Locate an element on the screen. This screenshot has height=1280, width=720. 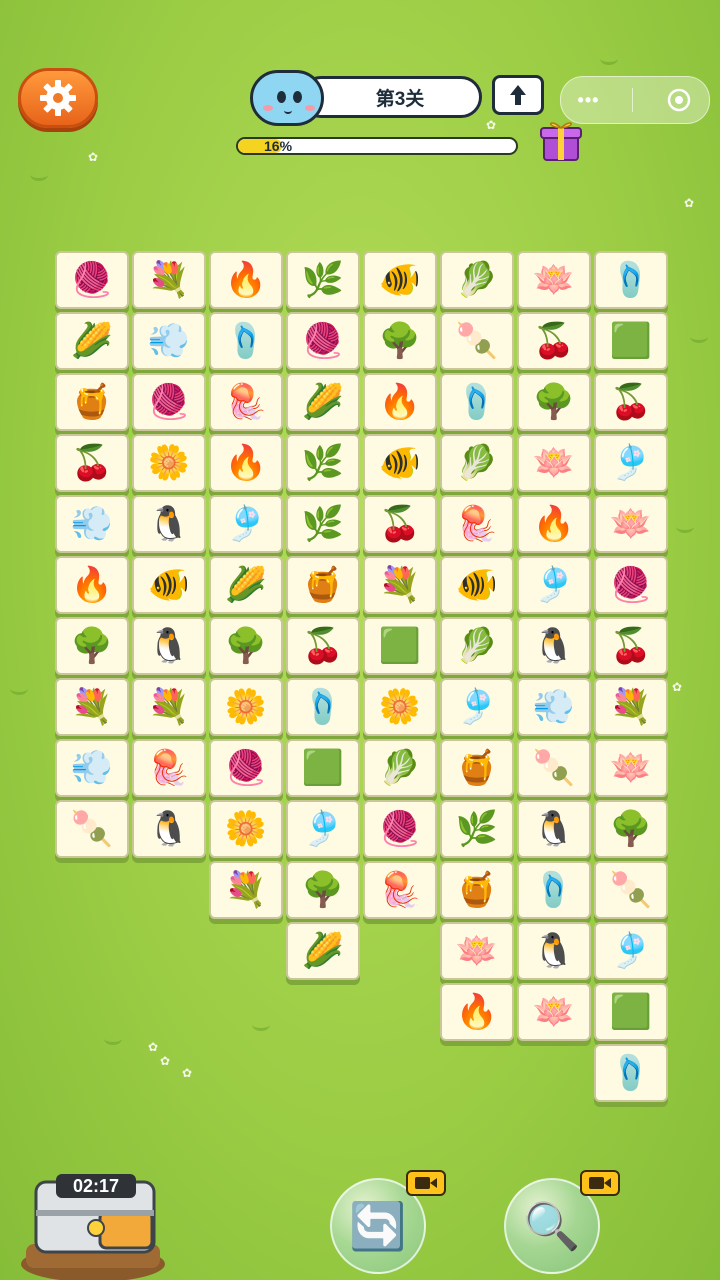
jellyfish-icon: 🪼 is located at coordinates (246, 402).